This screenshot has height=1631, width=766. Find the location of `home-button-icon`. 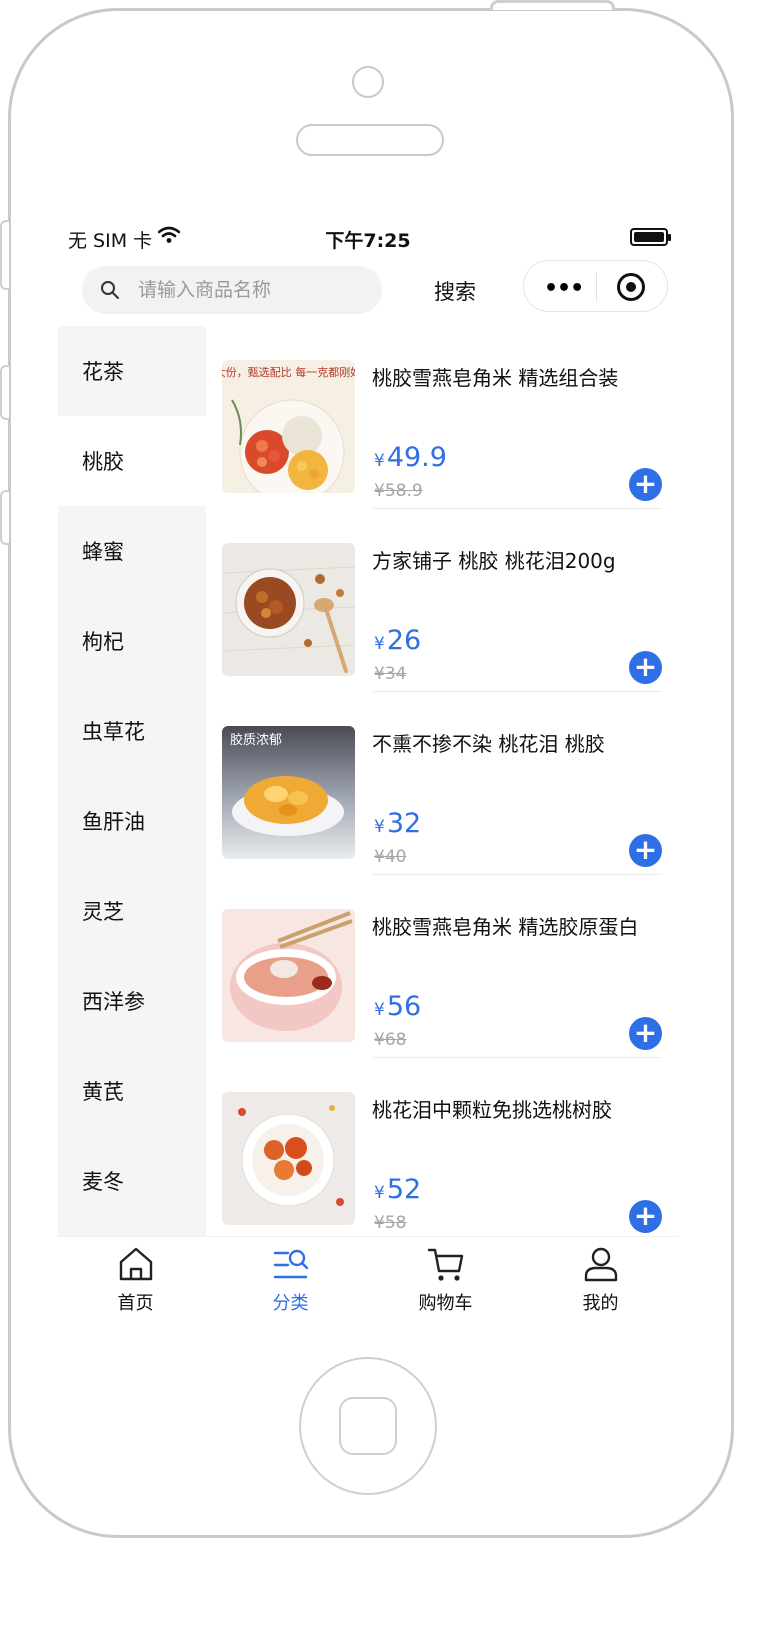

home-button-icon is located at coordinates (368, 1426).